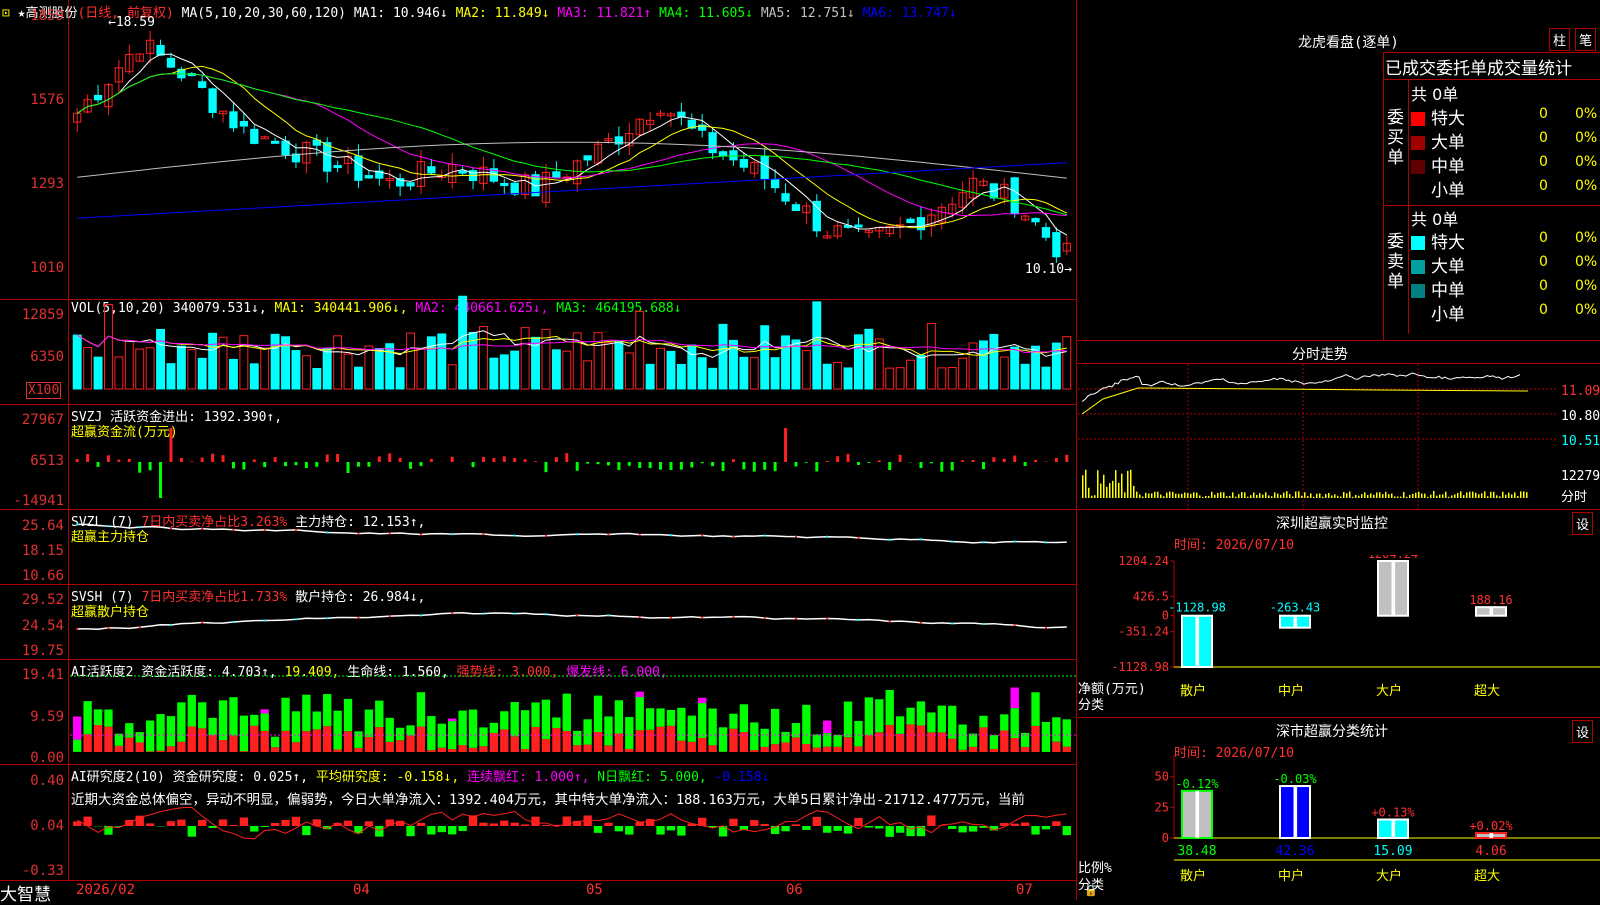 Image resolution: width=1600 pixels, height=905 pixels. What do you see at coordinates (1505, 163) in the screenshot?
I see `order-row: 中单00%` at bounding box center [1505, 163].